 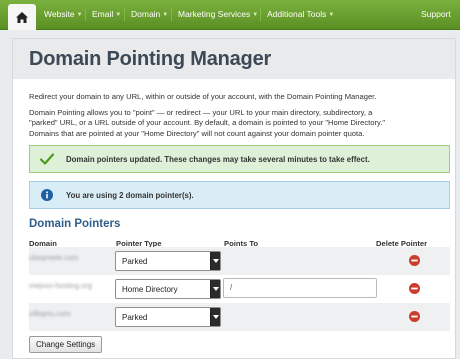 I want to click on domain-name: cbsqmiele.com, so click(x=54, y=257).